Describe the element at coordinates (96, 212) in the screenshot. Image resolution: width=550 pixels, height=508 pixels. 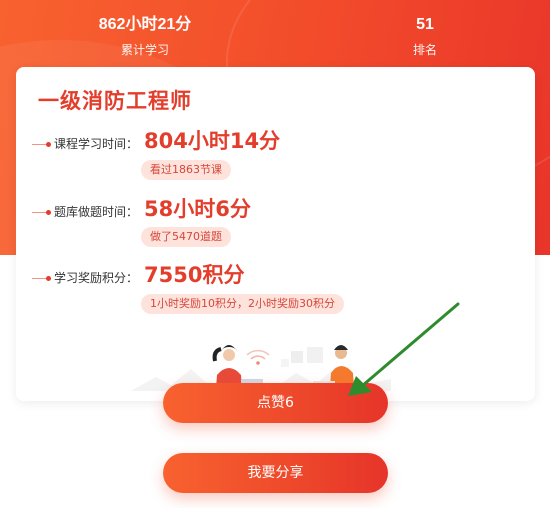
I see `question-bank-time-label-text: 题库做题时间：` at that location.